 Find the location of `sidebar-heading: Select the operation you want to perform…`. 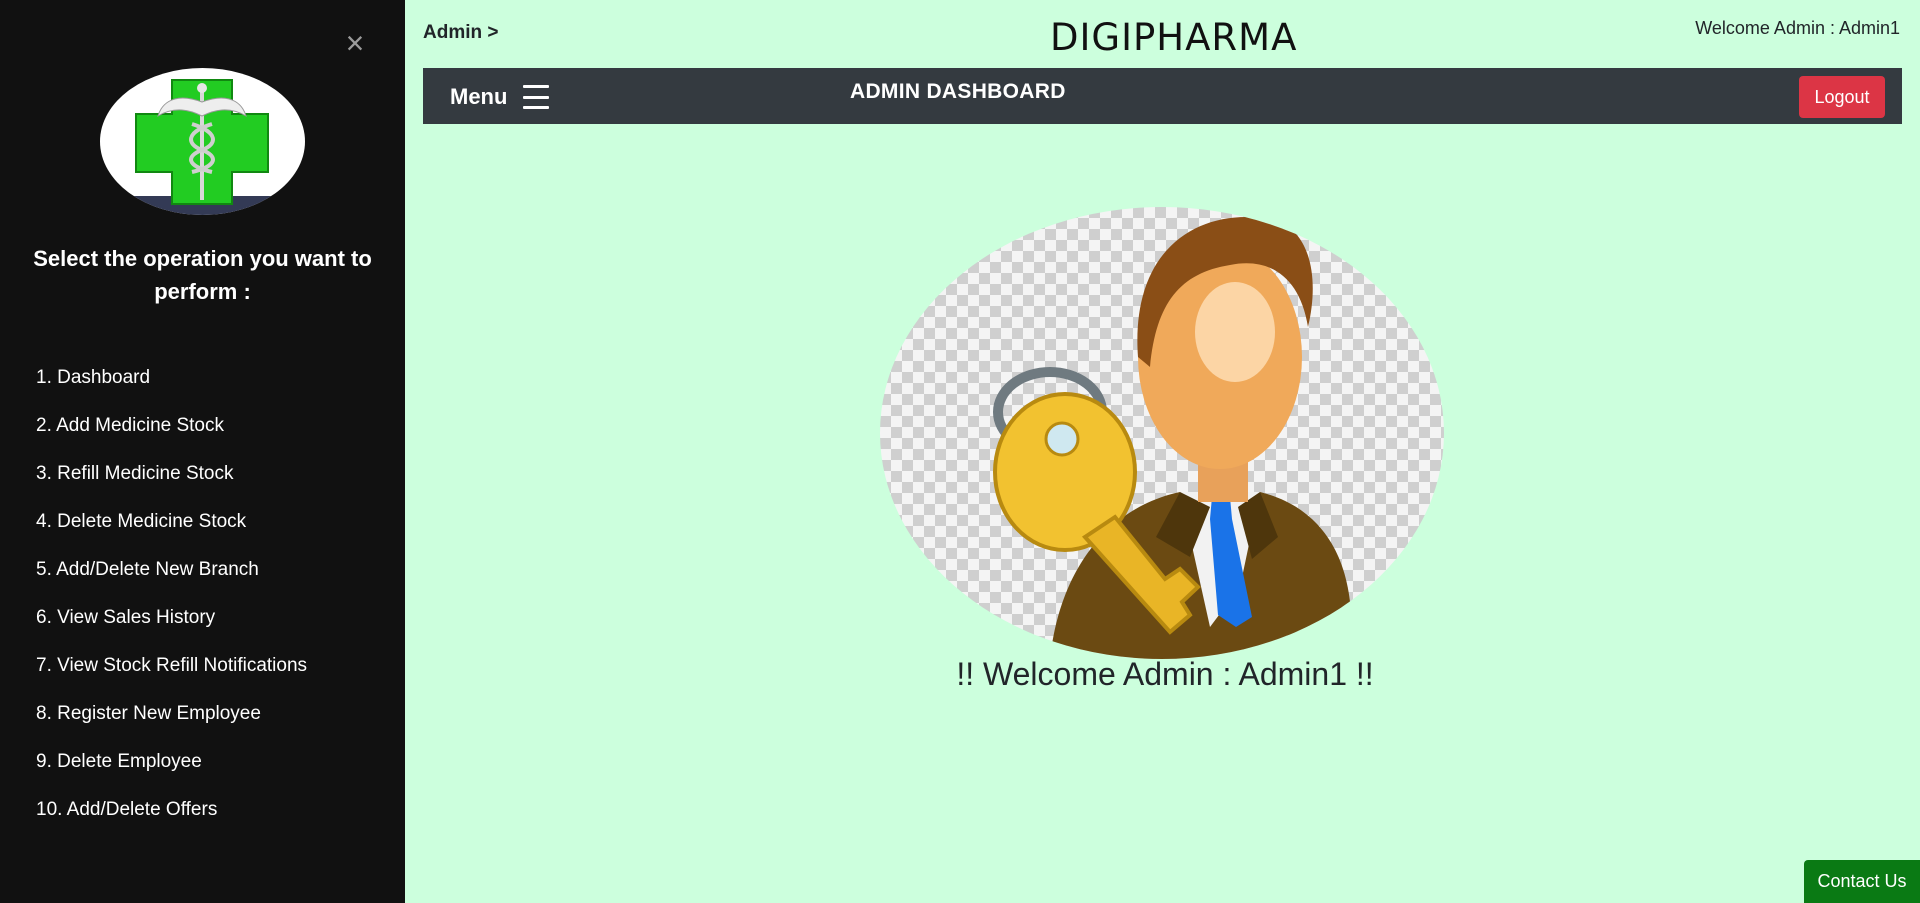

sidebar-heading: Select the operation you want to perform… is located at coordinates (202, 275).